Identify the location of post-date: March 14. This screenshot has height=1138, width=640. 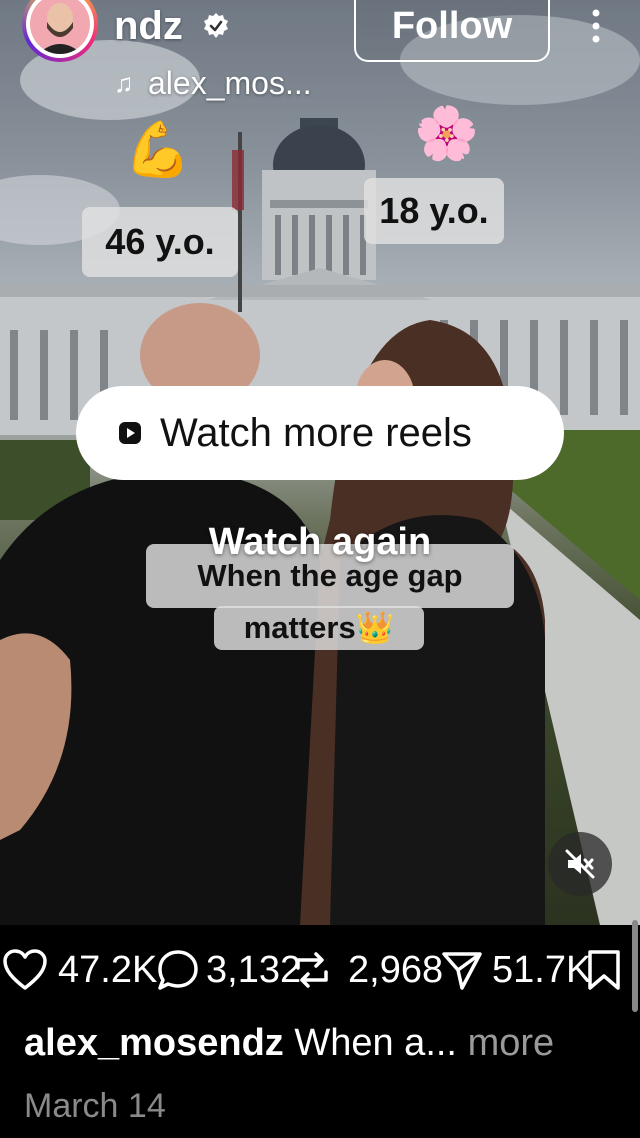
(95, 1106).